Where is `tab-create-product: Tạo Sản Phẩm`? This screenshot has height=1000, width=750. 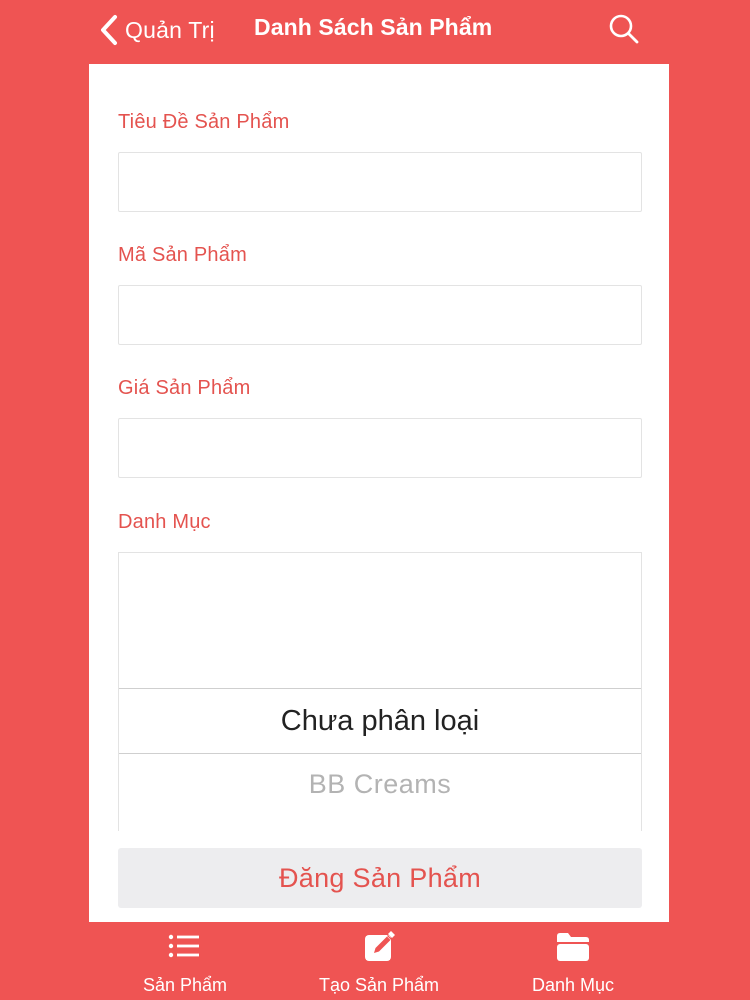
tab-create-product: Tạo Sản Phẩm is located at coordinates (379, 961).